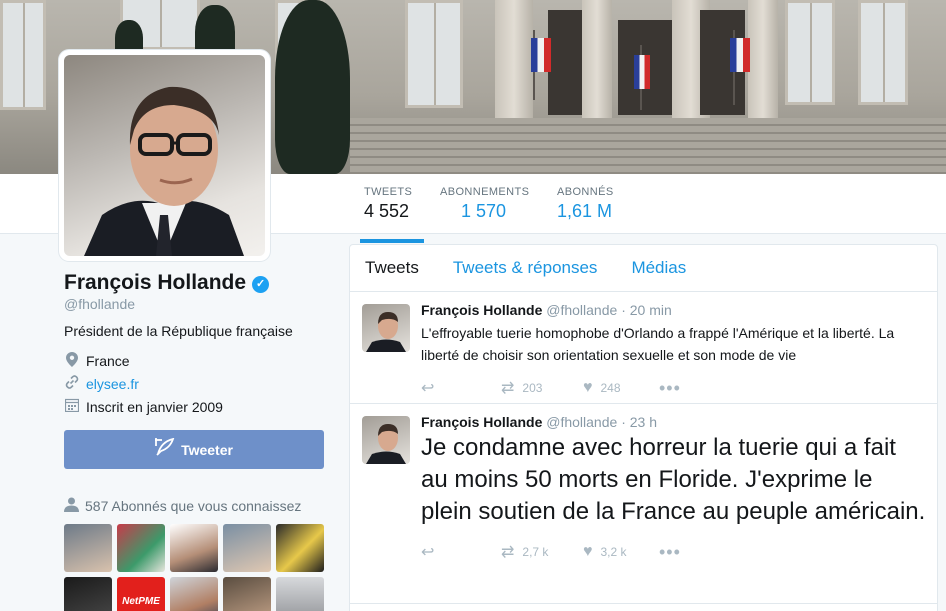 The image size is (946, 611). I want to click on like-button: ♥ 248, so click(621, 388).